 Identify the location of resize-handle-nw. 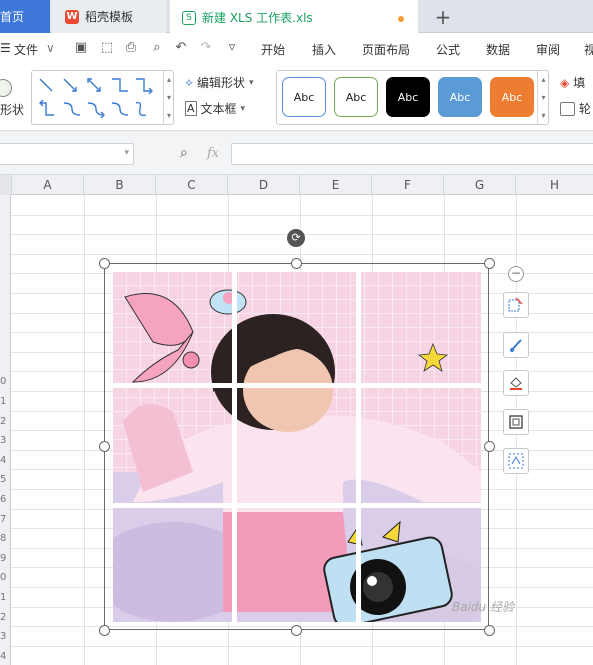
(104, 263).